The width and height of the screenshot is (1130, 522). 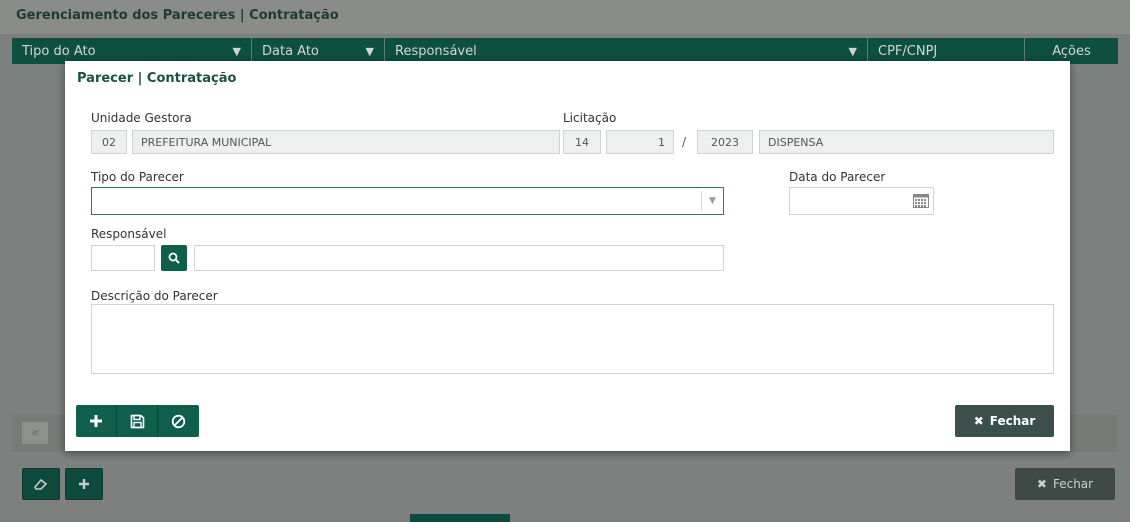 I want to click on save-button, so click(x=137, y=421).